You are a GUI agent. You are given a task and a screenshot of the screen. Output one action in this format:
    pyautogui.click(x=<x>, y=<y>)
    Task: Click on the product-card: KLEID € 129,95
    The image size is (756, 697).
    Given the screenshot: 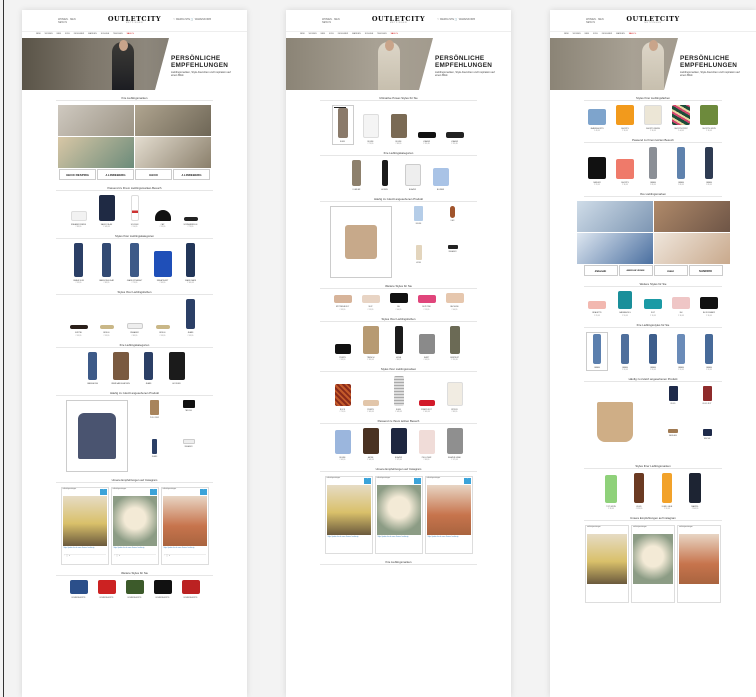 What is the action you would take?
    pyautogui.click(x=639, y=491)
    